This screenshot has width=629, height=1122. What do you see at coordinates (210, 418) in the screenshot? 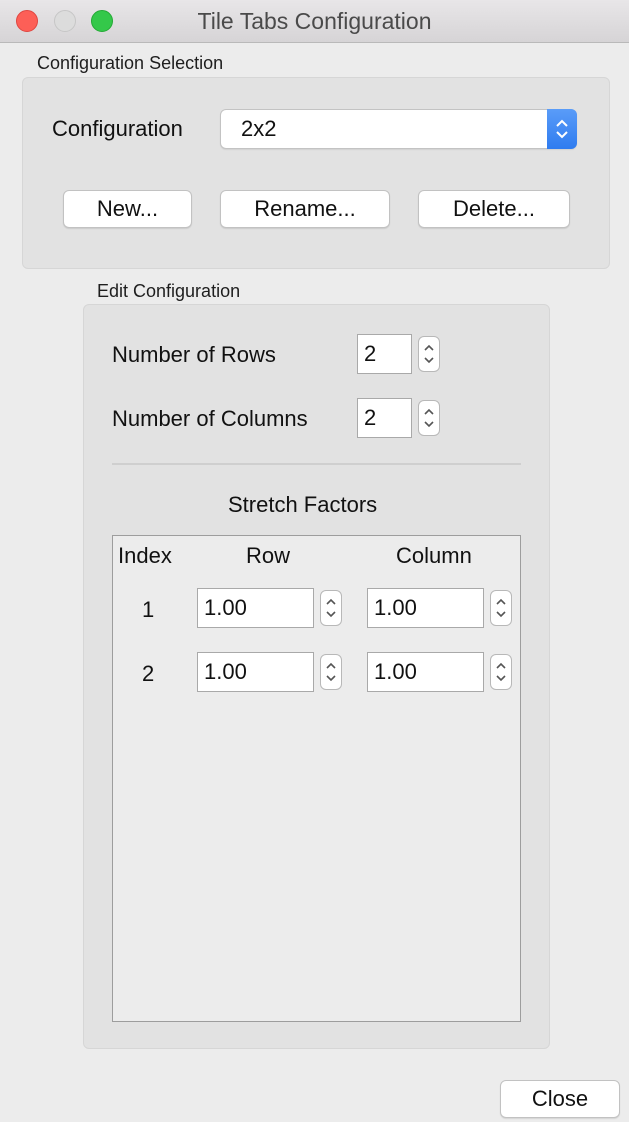
I see `columns-label: Number of Columns` at bounding box center [210, 418].